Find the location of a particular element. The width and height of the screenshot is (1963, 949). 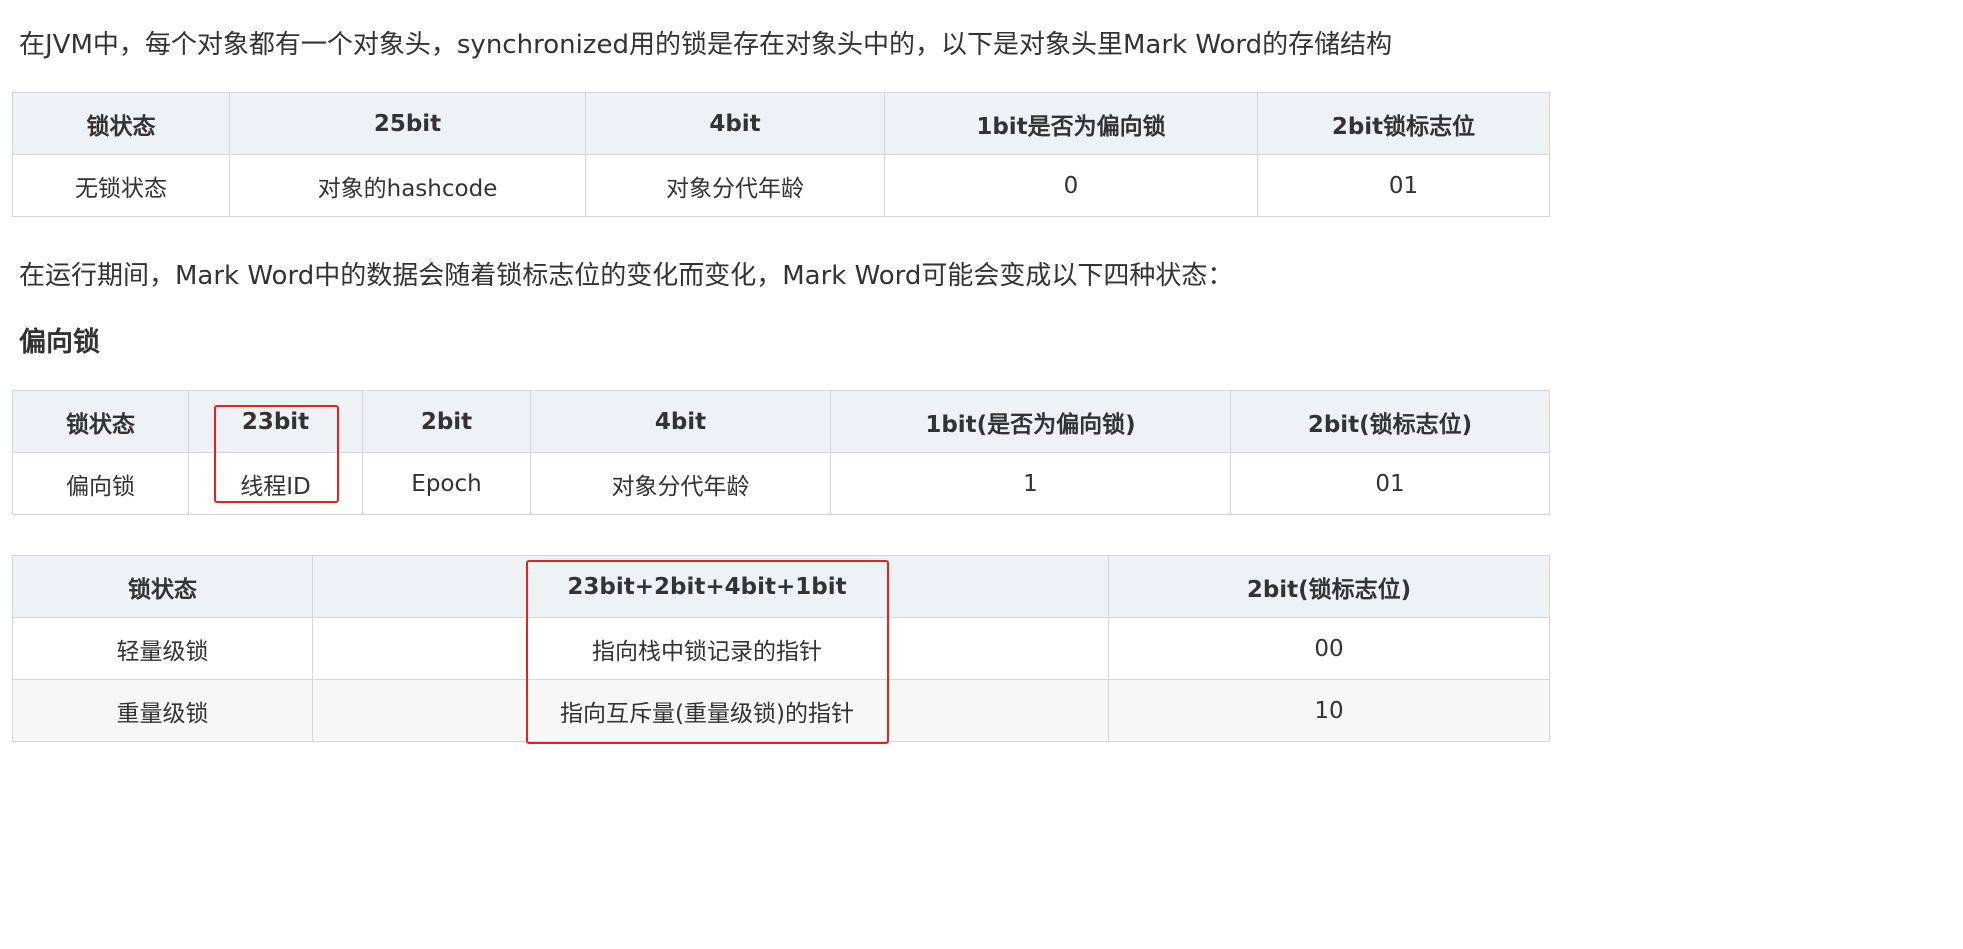

table-row: 无锁状态 对象的hashcode 对象分代年龄 0 01 is located at coordinates (781, 185).